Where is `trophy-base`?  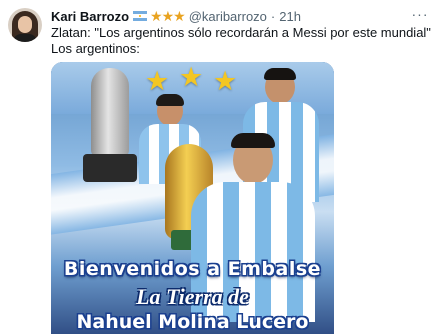 trophy-base is located at coordinates (110, 168).